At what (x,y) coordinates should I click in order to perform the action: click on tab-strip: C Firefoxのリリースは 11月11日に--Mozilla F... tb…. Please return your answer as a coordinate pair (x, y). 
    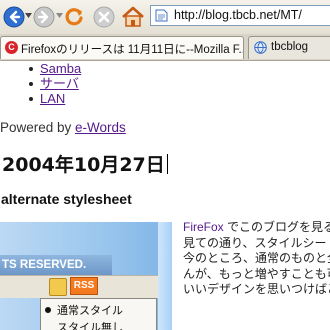
    Looking at the image, I should click on (165, 47).